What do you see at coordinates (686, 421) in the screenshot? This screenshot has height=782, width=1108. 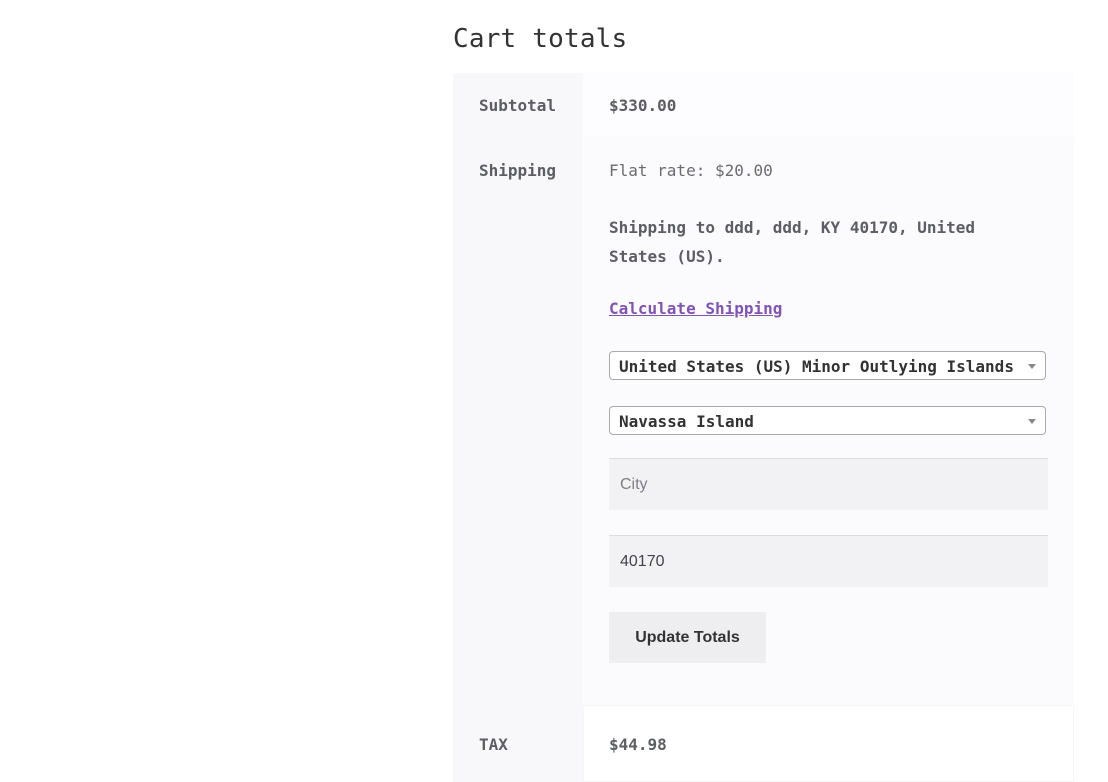 I see `state-select-value: Navassa Island` at bounding box center [686, 421].